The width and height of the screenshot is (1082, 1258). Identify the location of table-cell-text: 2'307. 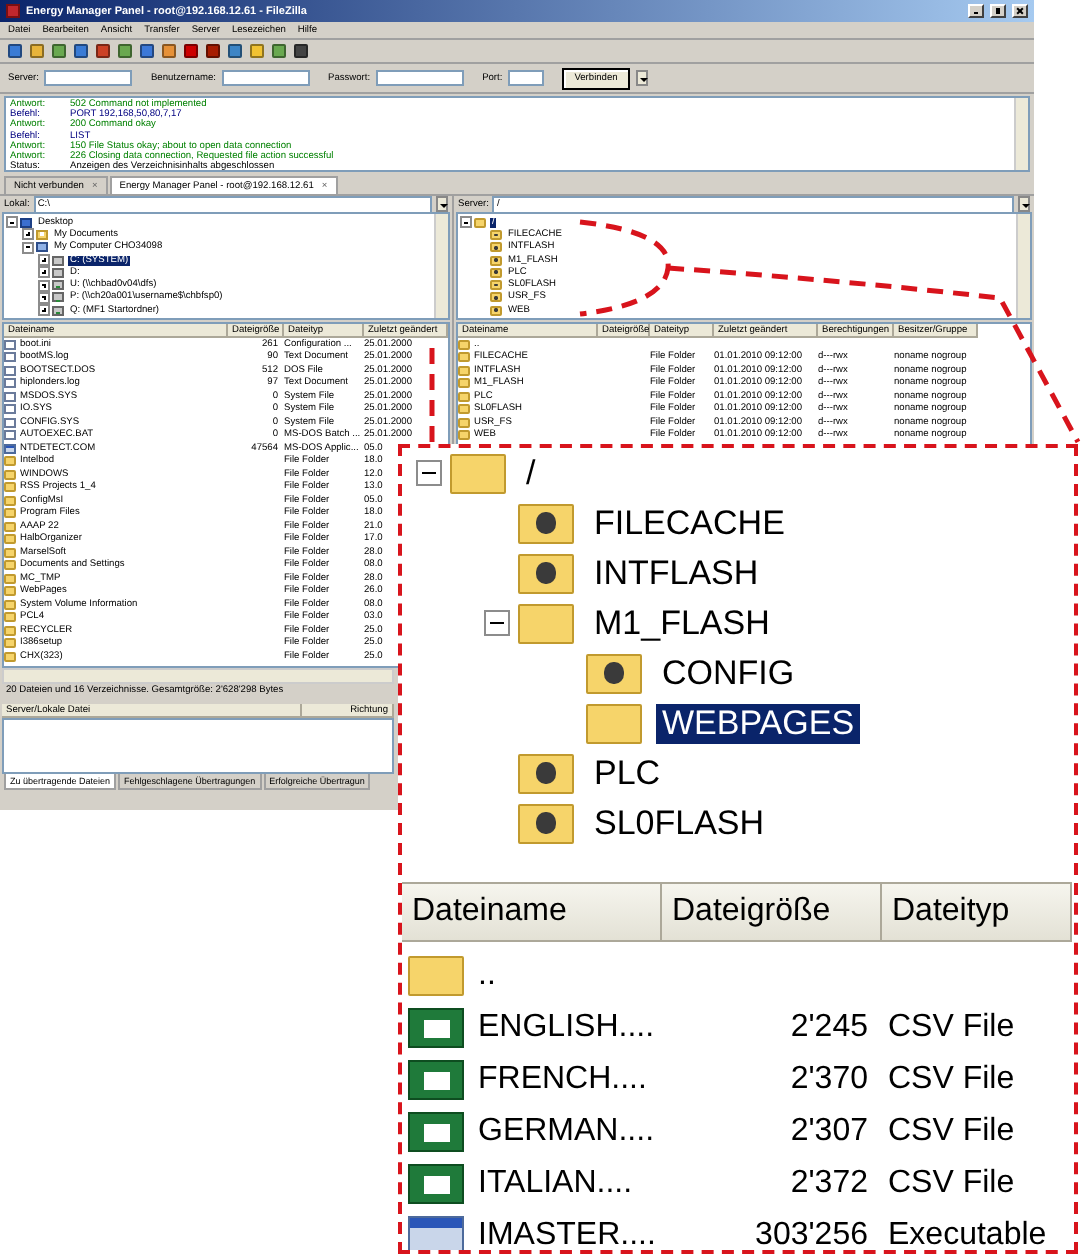
(829, 1132).